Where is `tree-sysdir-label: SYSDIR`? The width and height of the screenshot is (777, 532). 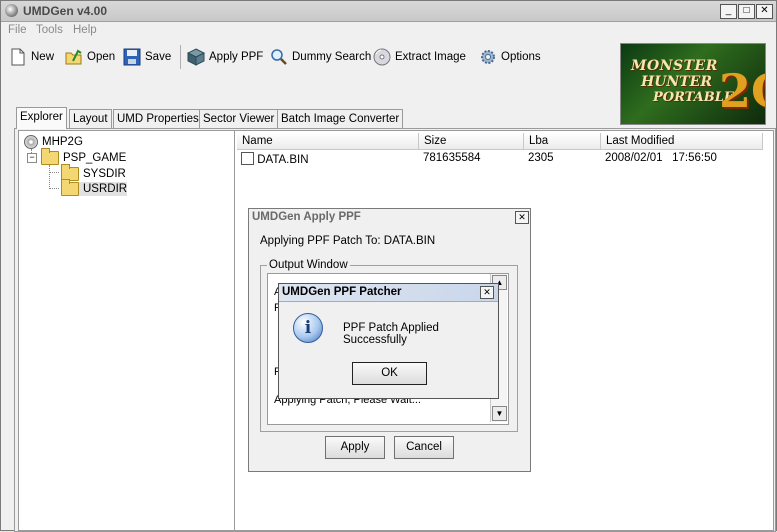
tree-sysdir-label: SYSDIR is located at coordinates (104, 174).